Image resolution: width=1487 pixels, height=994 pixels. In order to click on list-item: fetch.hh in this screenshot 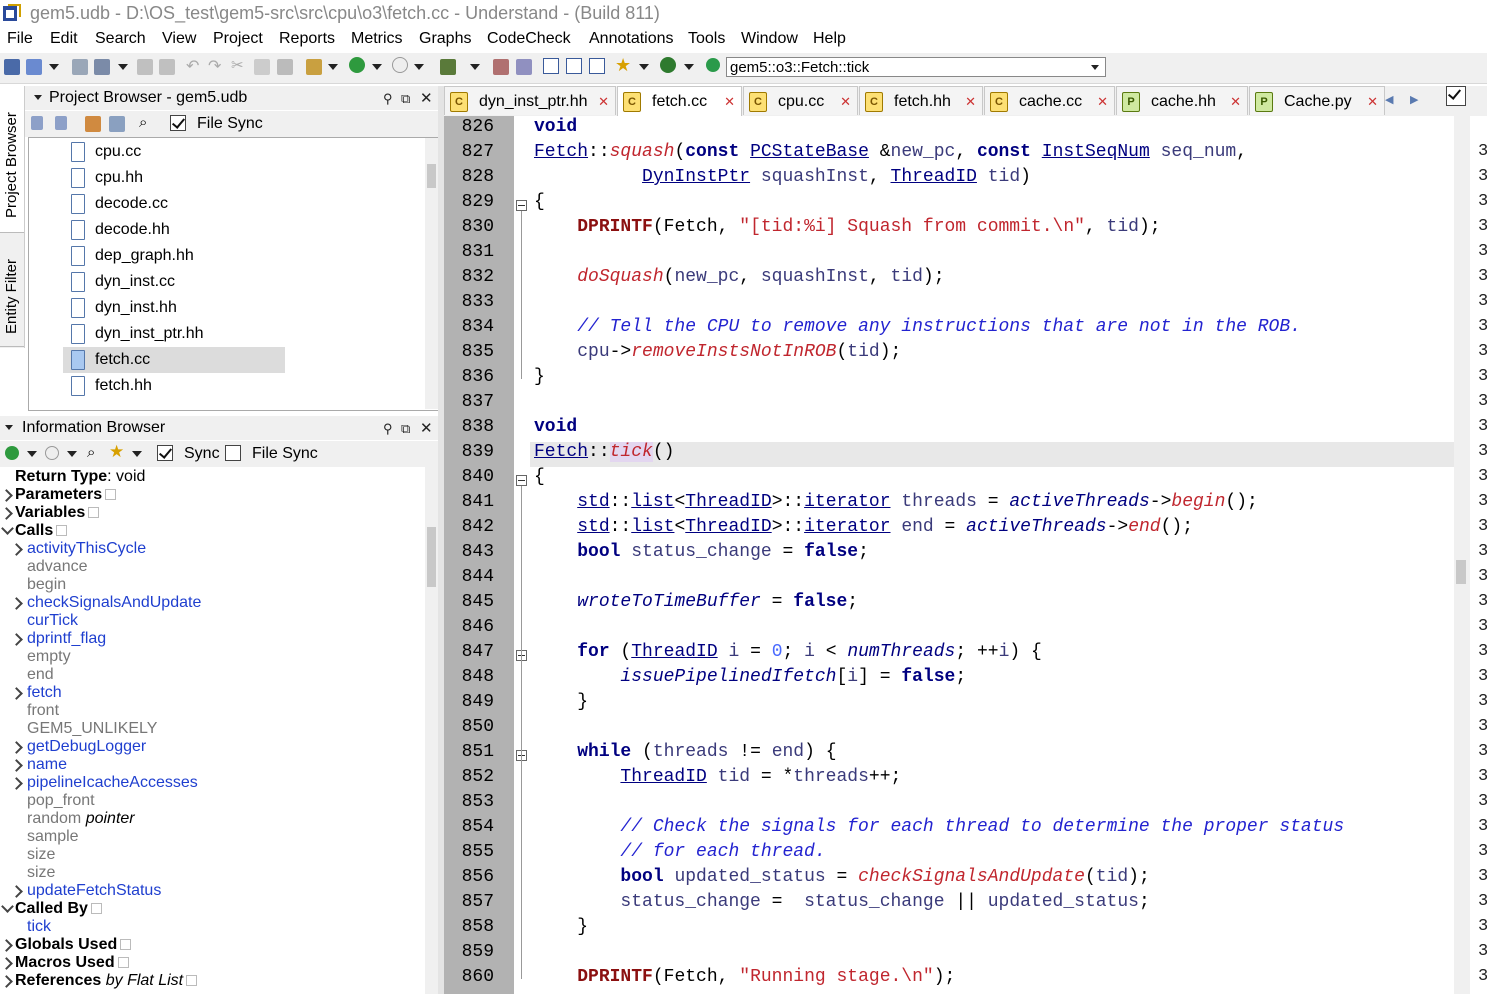, I will do `click(179, 386)`.